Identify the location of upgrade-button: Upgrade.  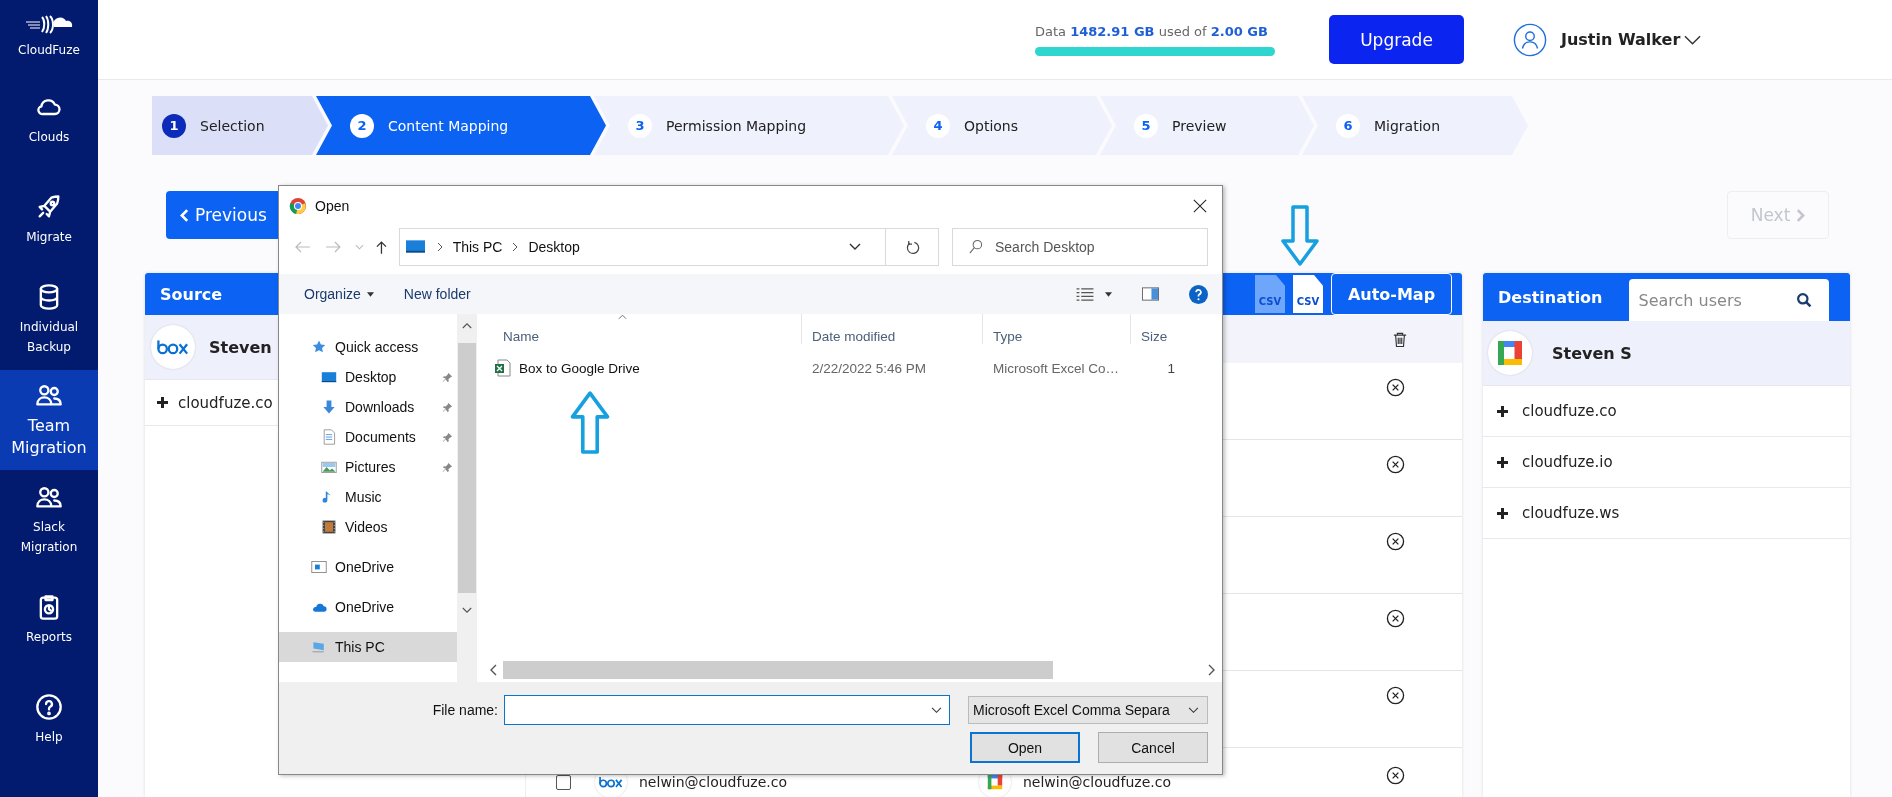
(1396, 39).